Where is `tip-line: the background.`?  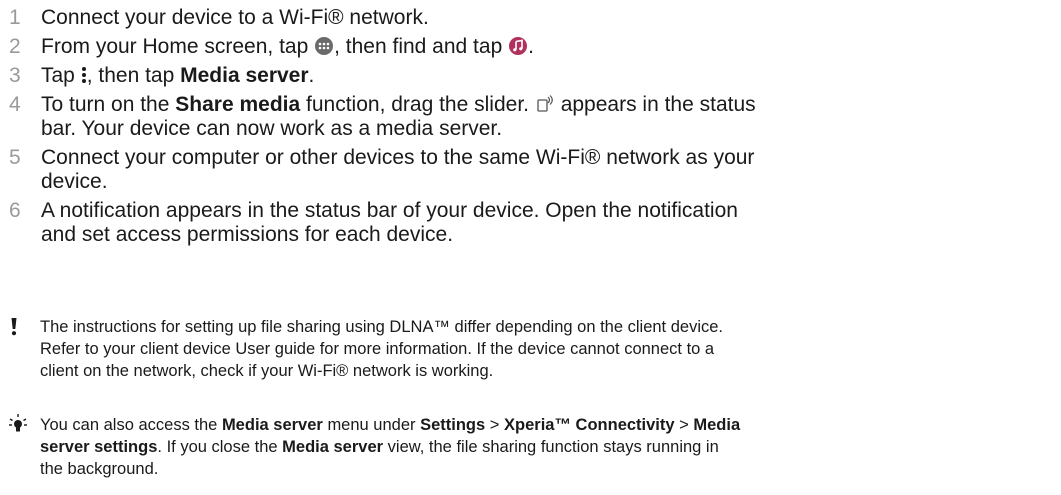
tip-line: the background. is located at coordinates (99, 469).